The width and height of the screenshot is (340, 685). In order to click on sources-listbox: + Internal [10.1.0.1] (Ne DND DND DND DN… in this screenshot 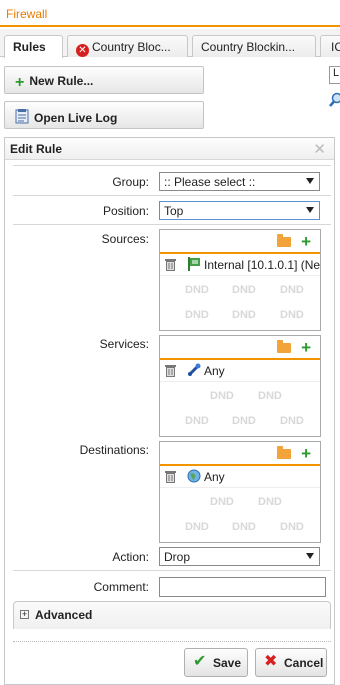, I will do `click(240, 280)`.